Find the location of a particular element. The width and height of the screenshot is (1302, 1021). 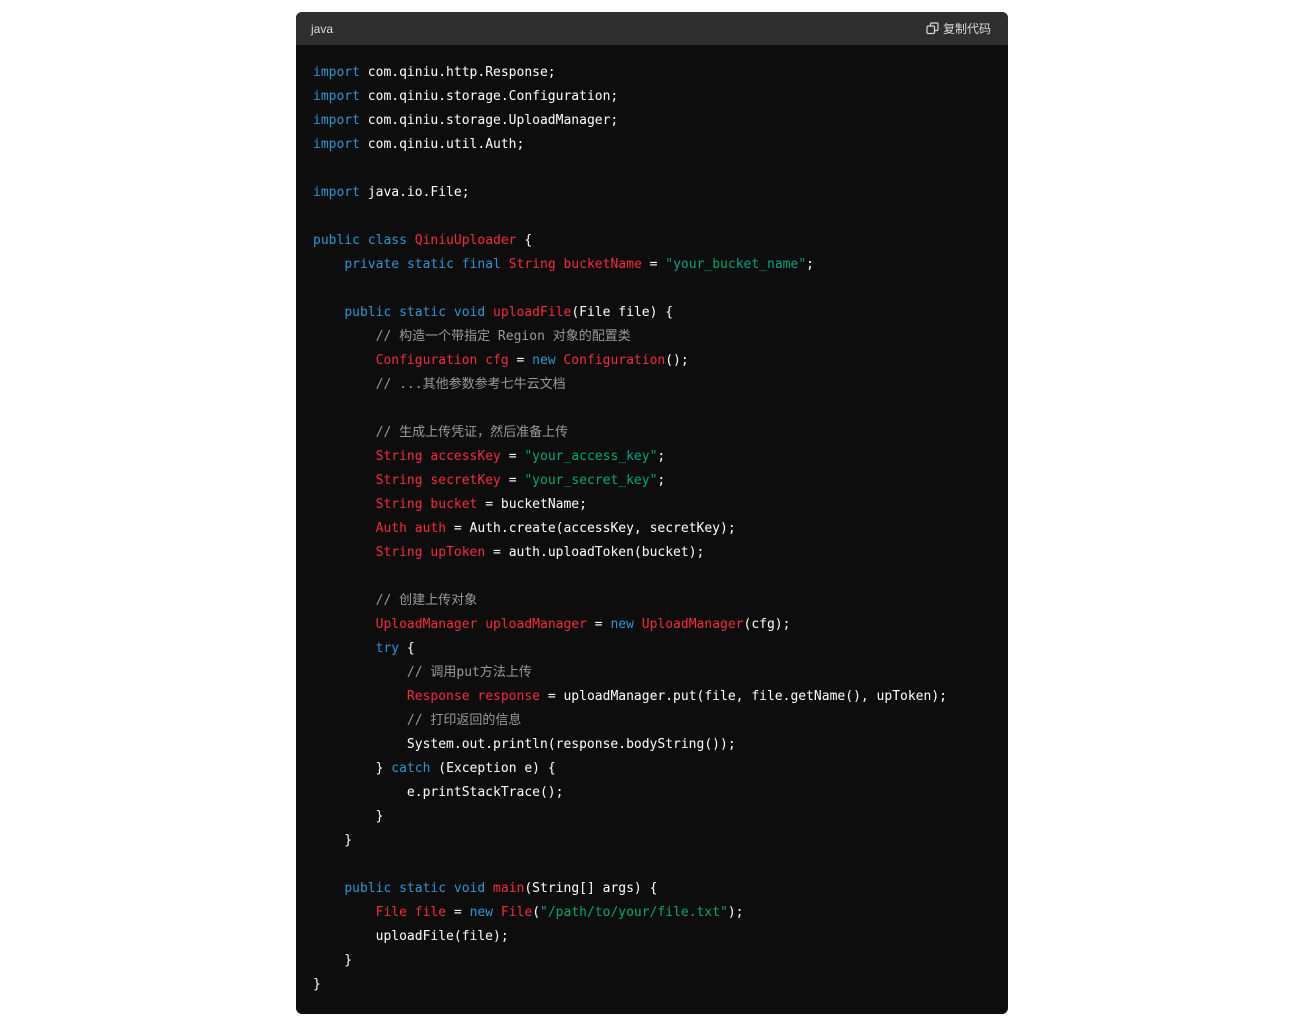

code-keyword: try is located at coordinates (387, 648).